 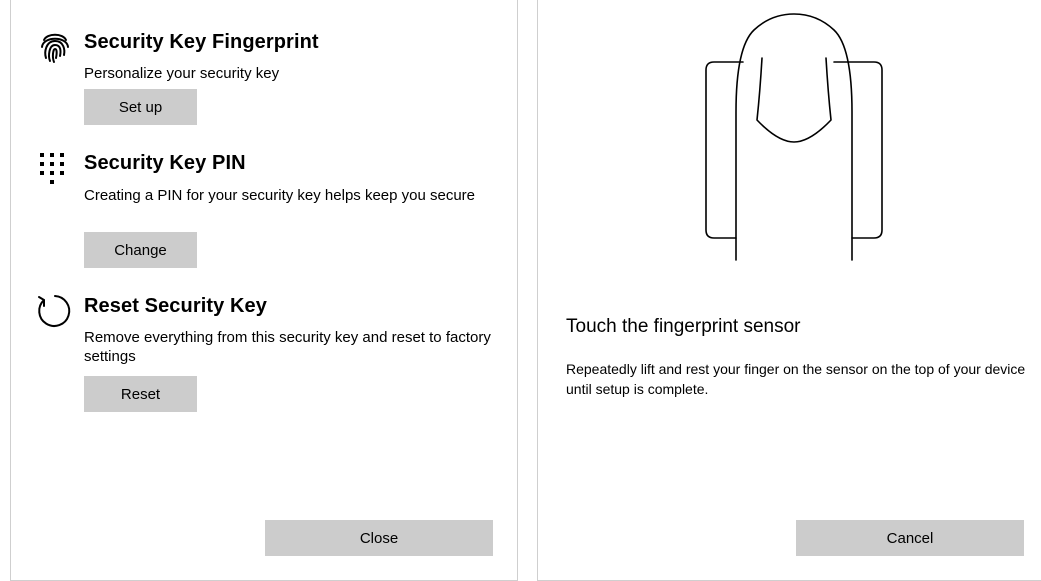 What do you see at coordinates (379, 538) in the screenshot?
I see `close-button: Close` at bounding box center [379, 538].